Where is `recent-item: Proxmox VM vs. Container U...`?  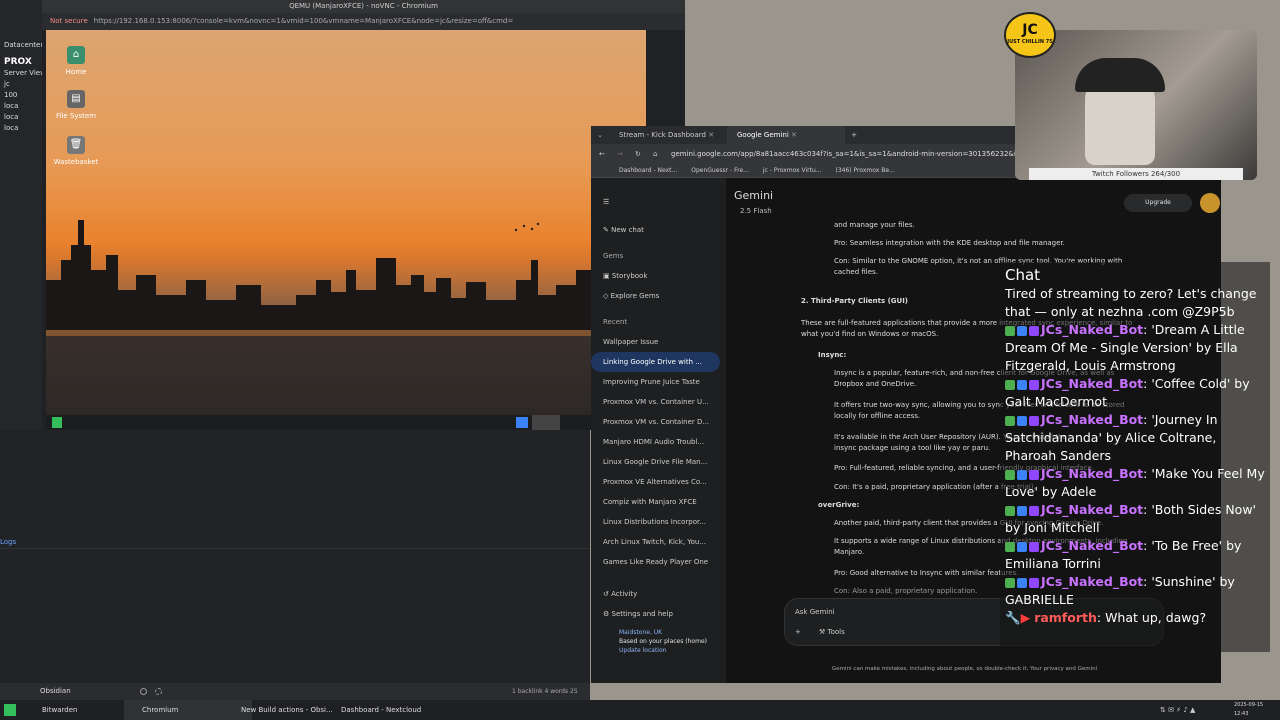
recent-item: Proxmox VM vs. Container U... is located at coordinates (658, 402).